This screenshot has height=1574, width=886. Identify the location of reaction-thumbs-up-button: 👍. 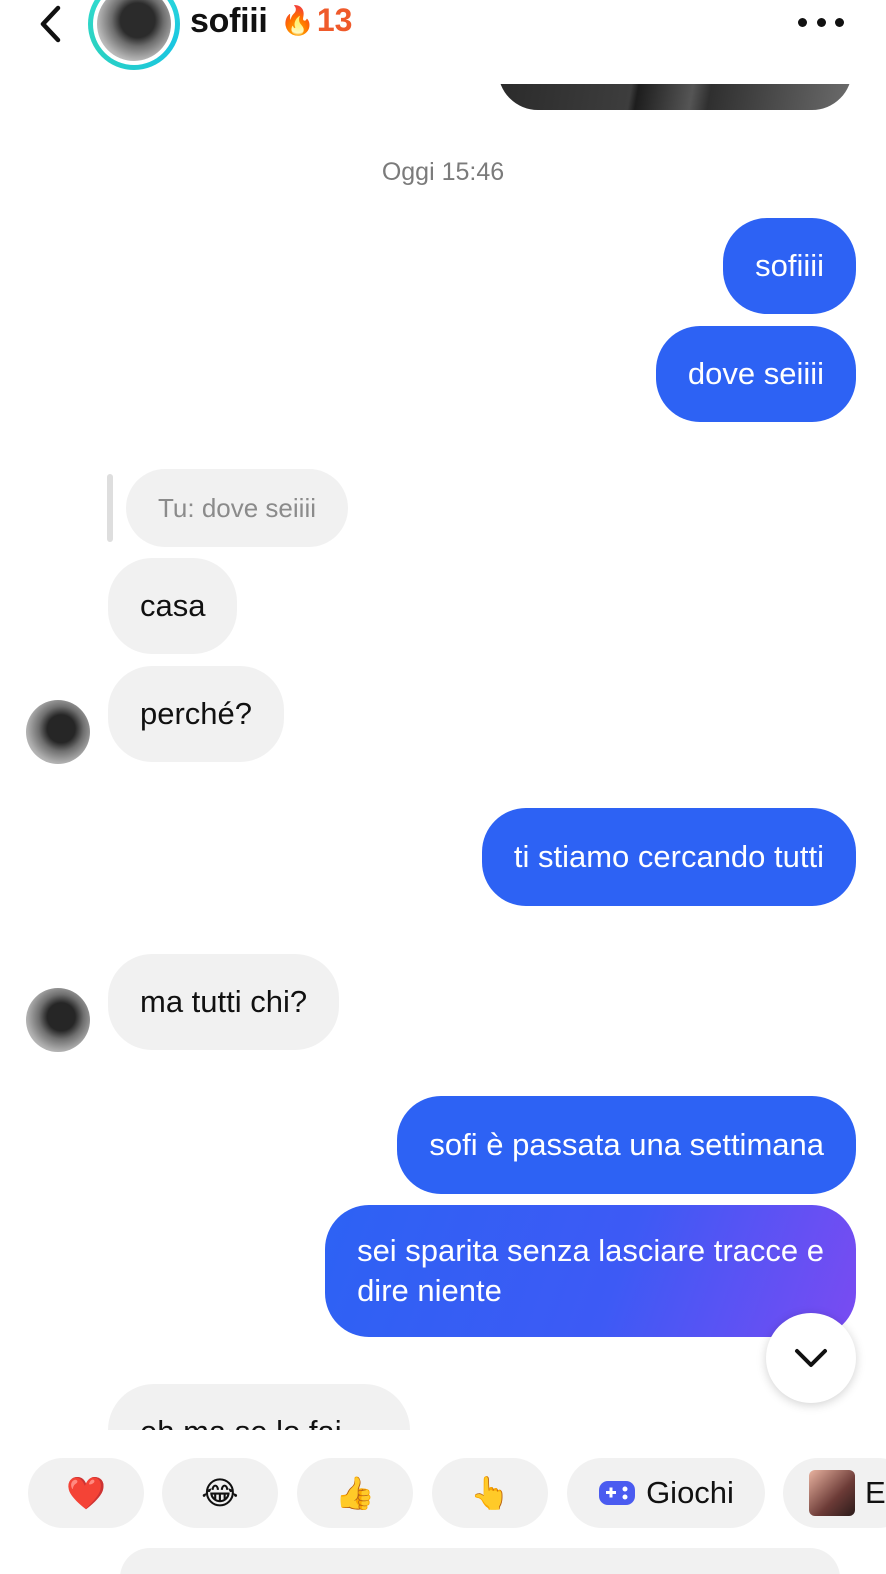
(355, 1493).